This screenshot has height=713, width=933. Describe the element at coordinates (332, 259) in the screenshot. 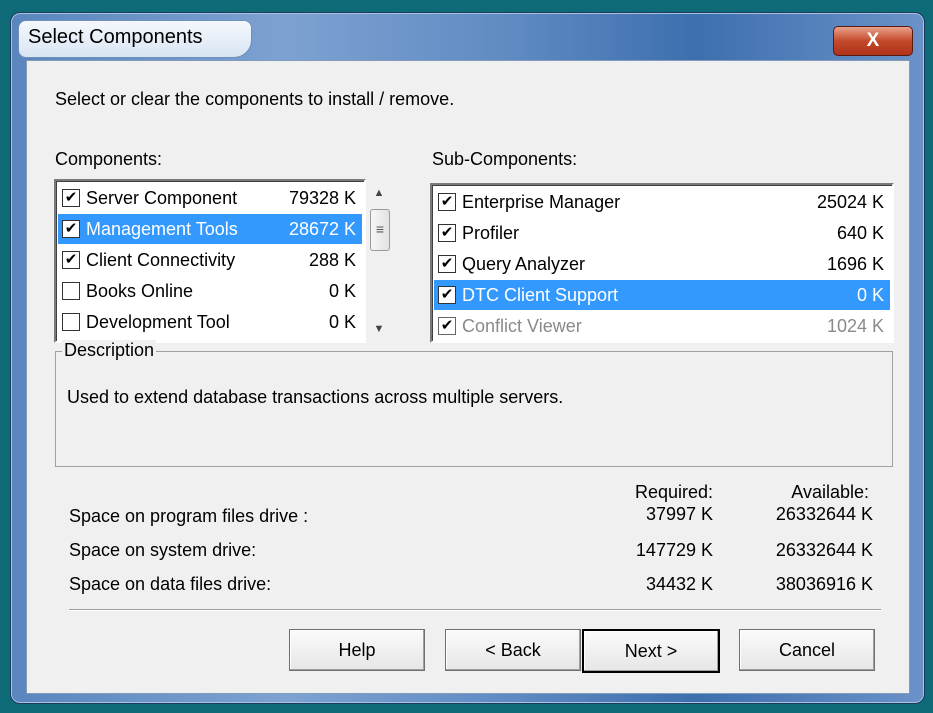

I see `item-size: 288 K` at that location.